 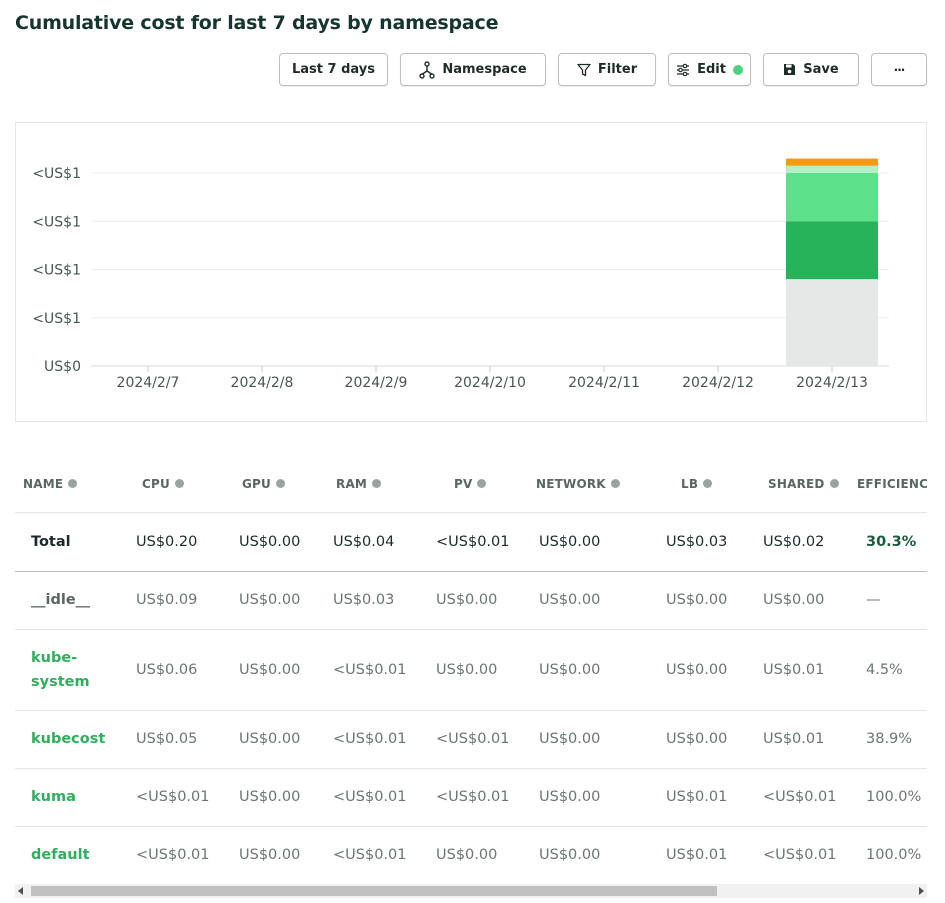 What do you see at coordinates (172, 669) in the screenshot?
I see `cpu-cost-cell: US$0.06` at bounding box center [172, 669].